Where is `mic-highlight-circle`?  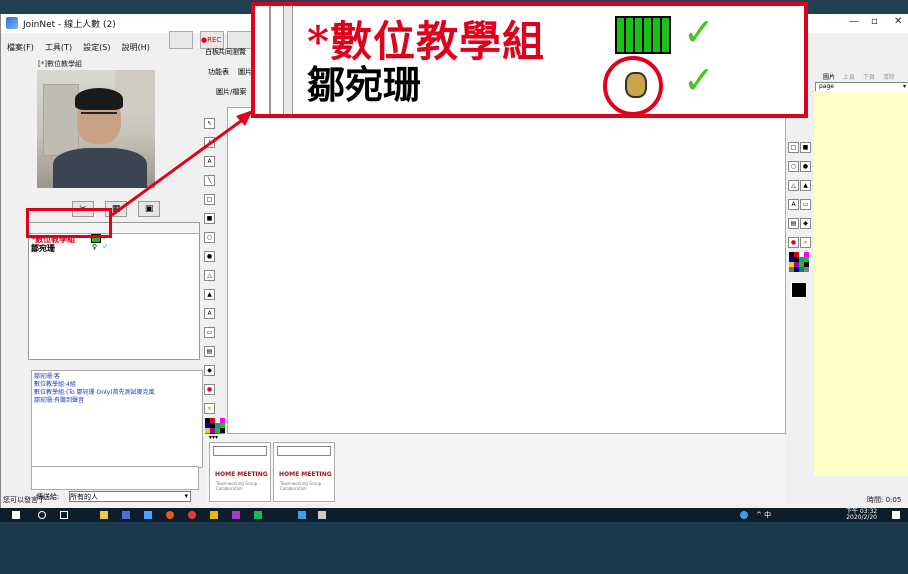 mic-highlight-circle is located at coordinates (633, 85).